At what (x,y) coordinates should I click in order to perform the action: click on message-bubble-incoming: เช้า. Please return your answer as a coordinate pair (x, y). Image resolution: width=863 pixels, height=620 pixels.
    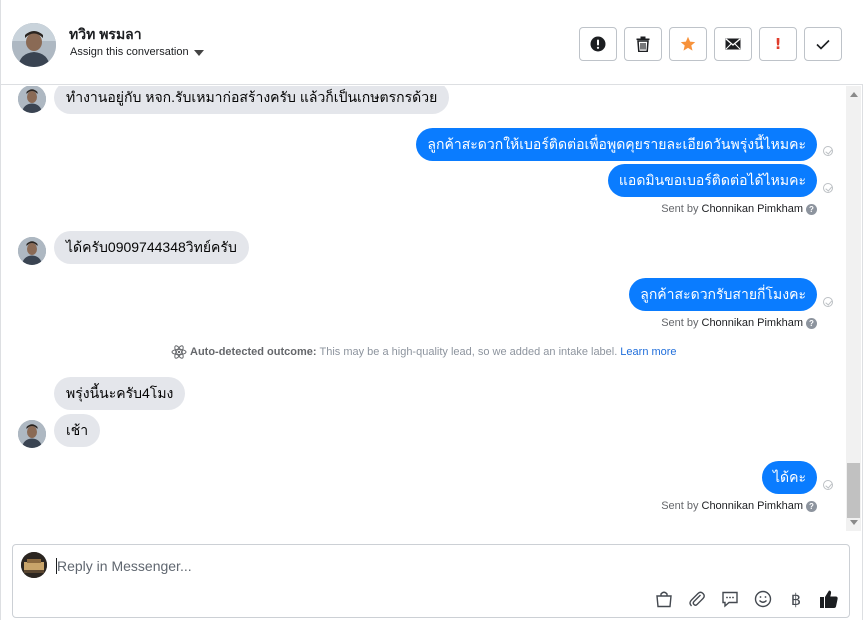
    Looking at the image, I should click on (77, 430).